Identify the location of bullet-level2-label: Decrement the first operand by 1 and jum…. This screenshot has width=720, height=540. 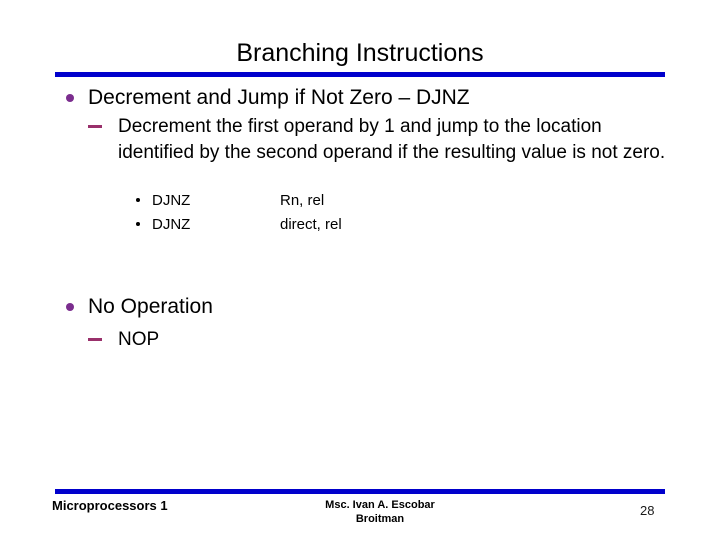
(392, 139).